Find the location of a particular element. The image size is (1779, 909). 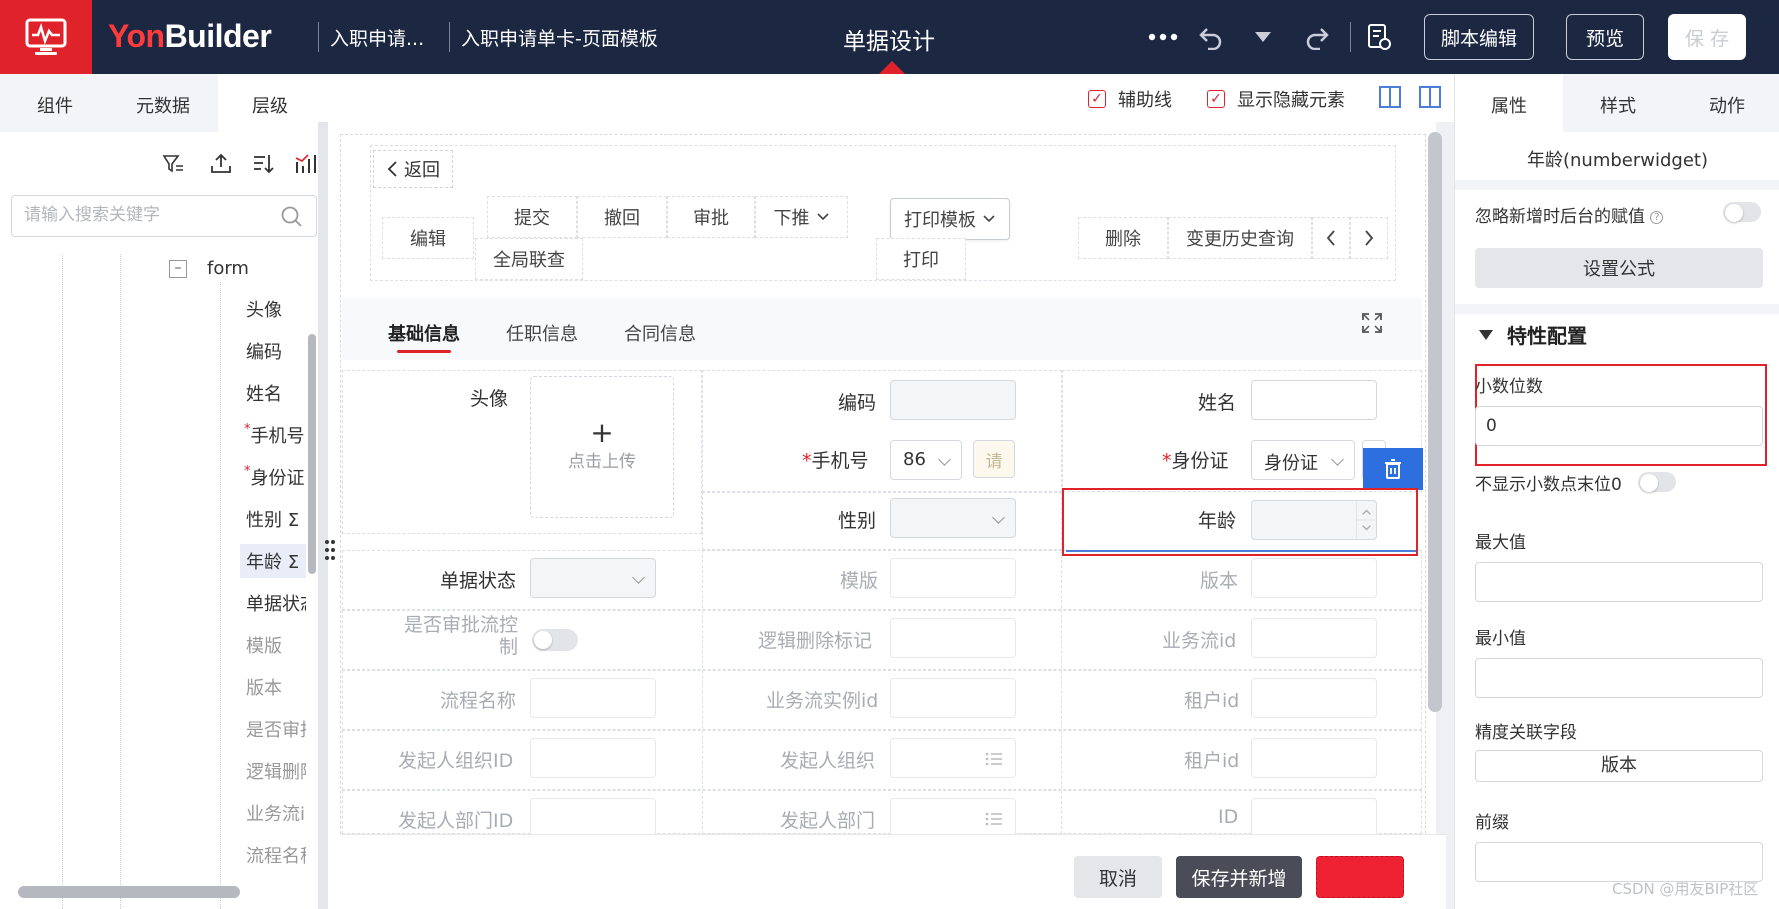

tab-properties: 属性 is located at coordinates (1509, 105).